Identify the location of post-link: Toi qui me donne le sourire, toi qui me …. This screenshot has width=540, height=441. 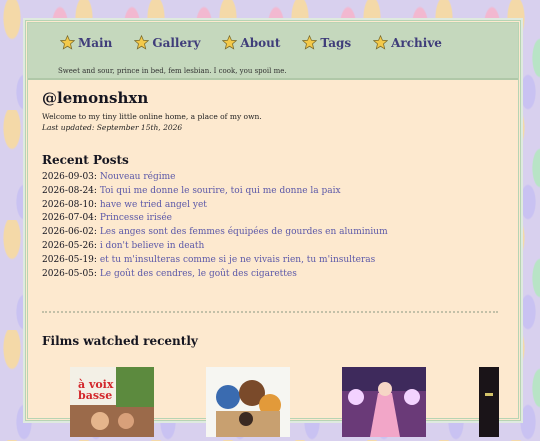
(220, 191).